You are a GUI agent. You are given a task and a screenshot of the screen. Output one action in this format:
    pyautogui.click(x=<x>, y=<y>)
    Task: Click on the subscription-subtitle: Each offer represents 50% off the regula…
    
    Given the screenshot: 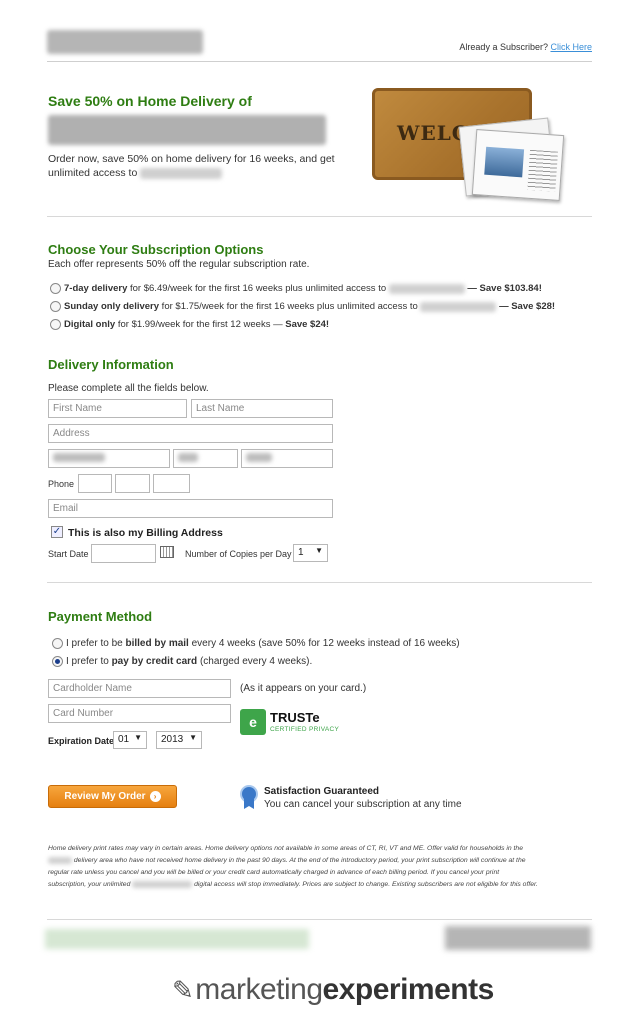 What is the action you would take?
    pyautogui.click(x=179, y=264)
    